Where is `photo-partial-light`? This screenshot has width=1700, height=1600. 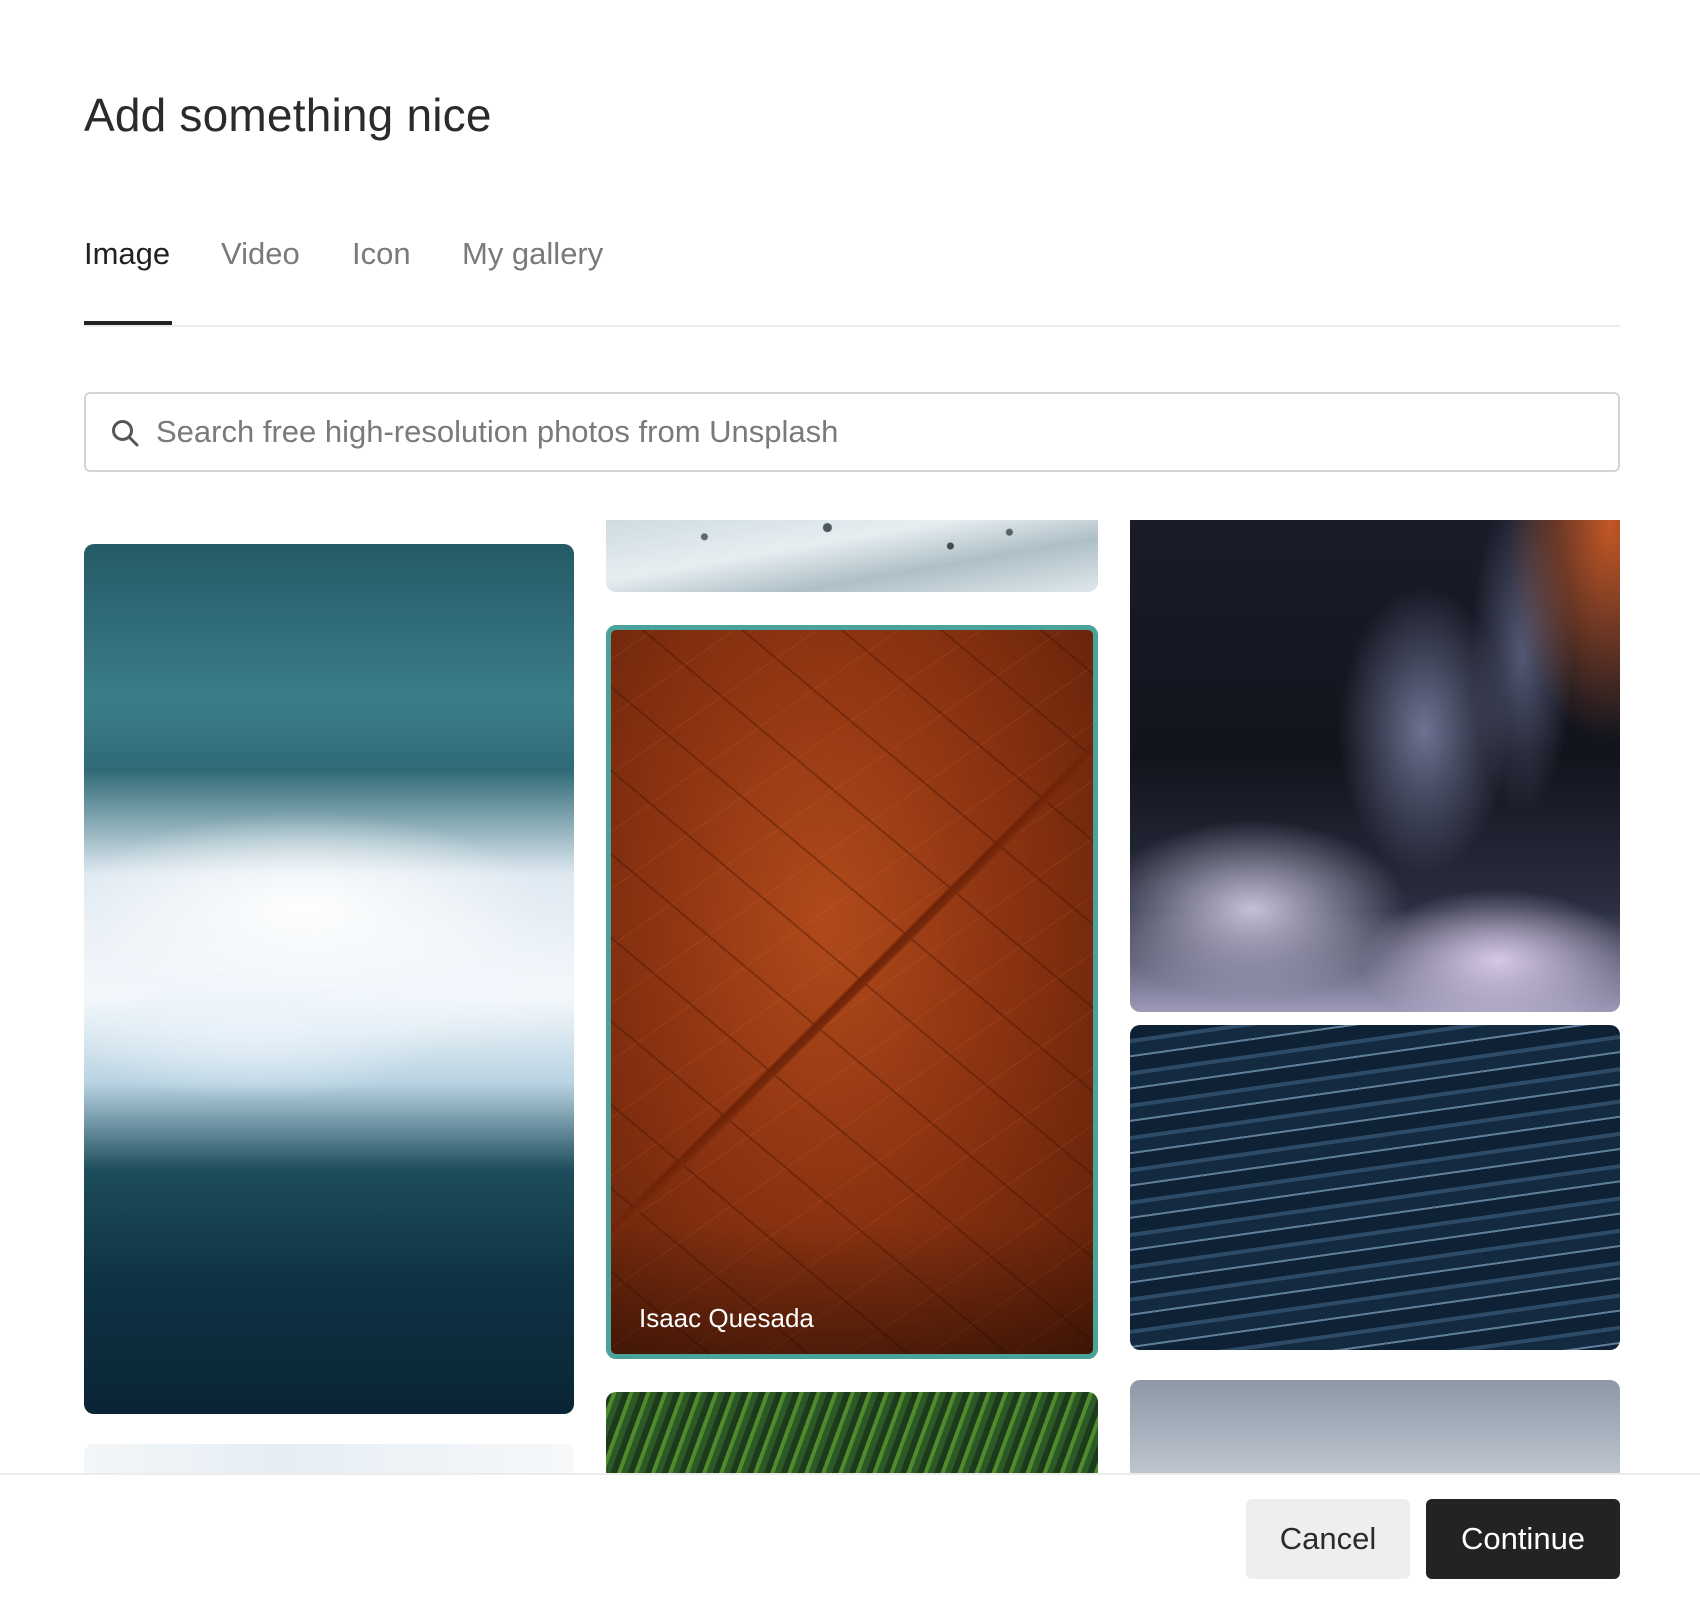
photo-partial-light is located at coordinates (329, 1458).